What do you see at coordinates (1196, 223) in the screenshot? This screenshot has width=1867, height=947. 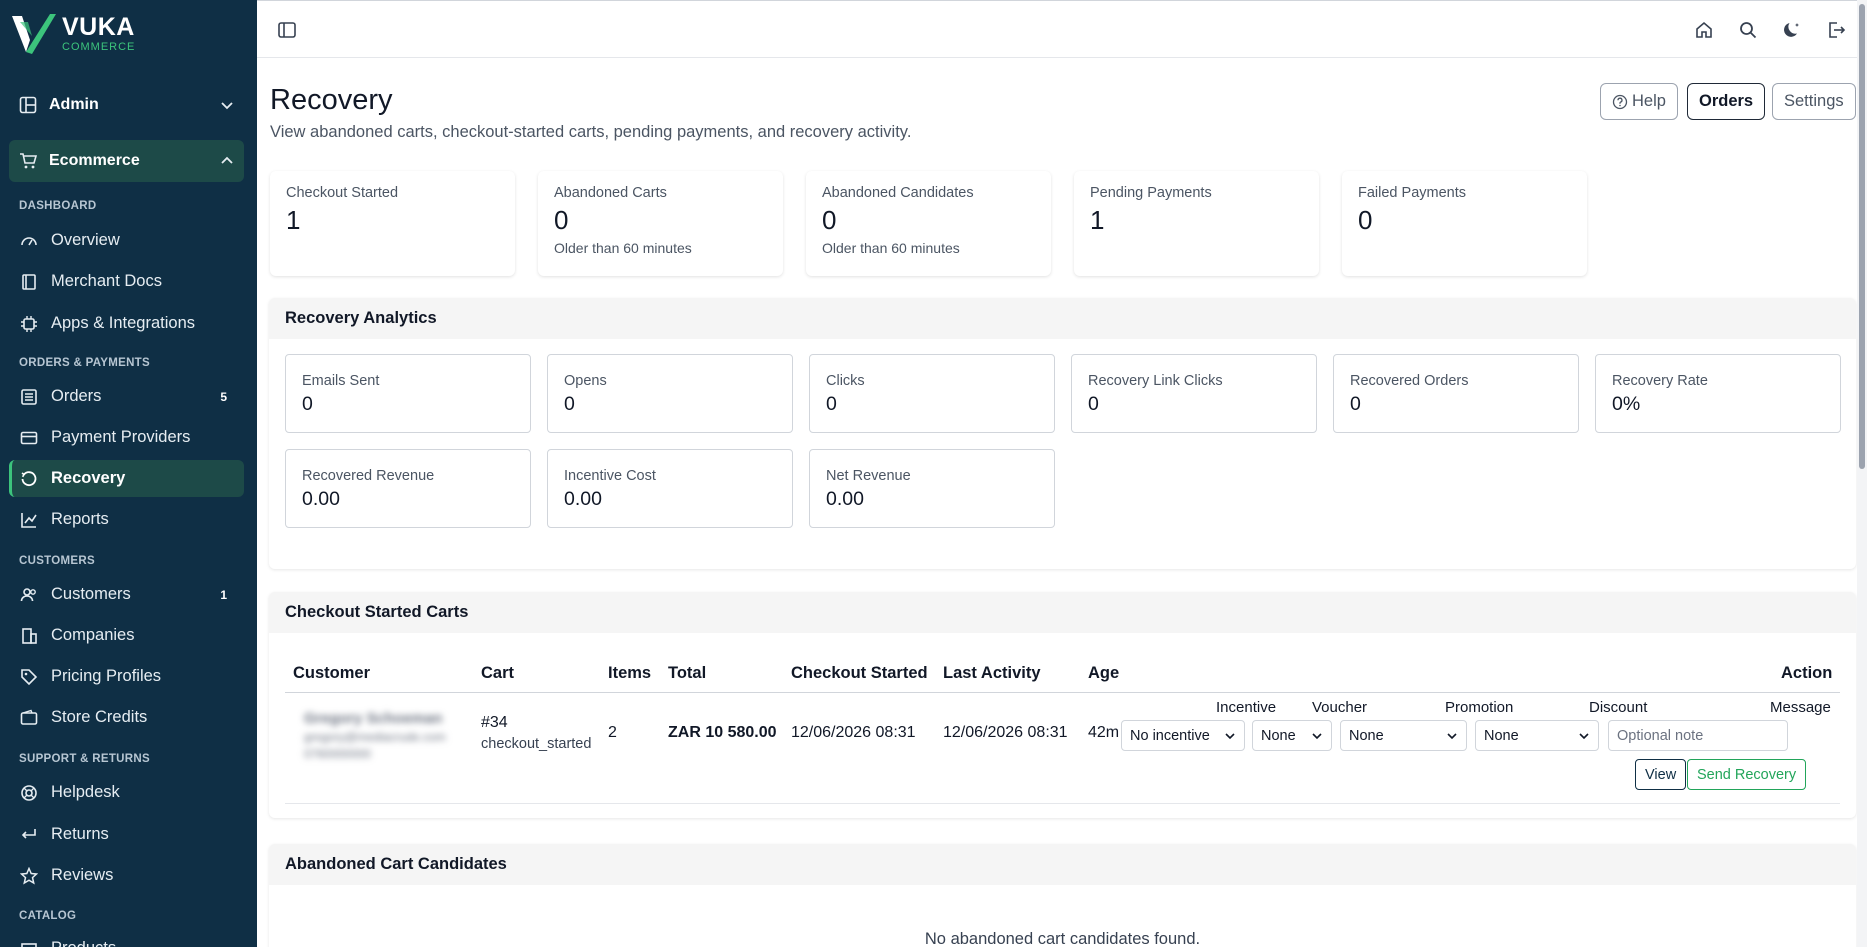 I see `stat-card-pending-payments: Pending Payments 1` at bounding box center [1196, 223].